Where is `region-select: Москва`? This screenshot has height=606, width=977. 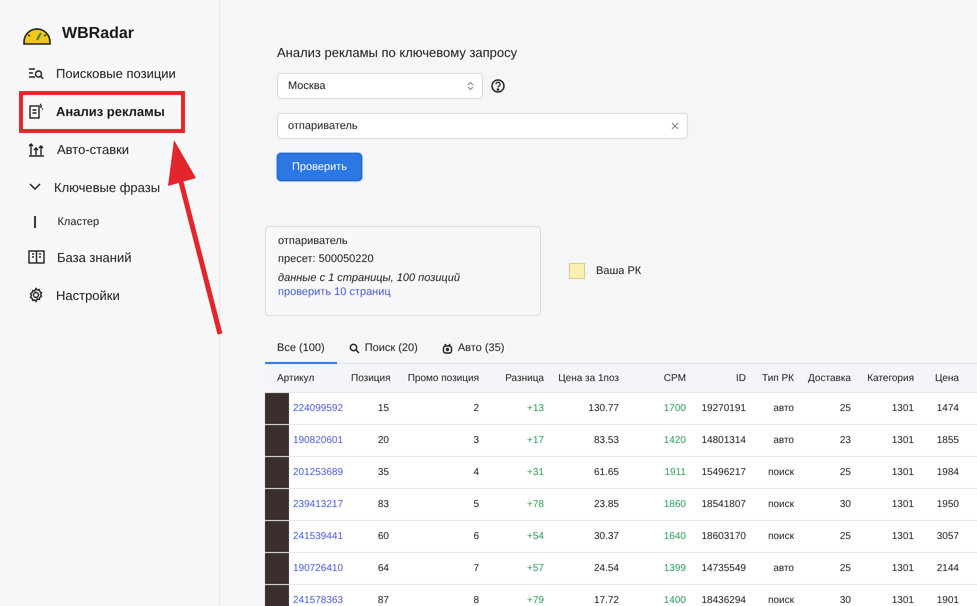 region-select: Москва is located at coordinates (380, 86).